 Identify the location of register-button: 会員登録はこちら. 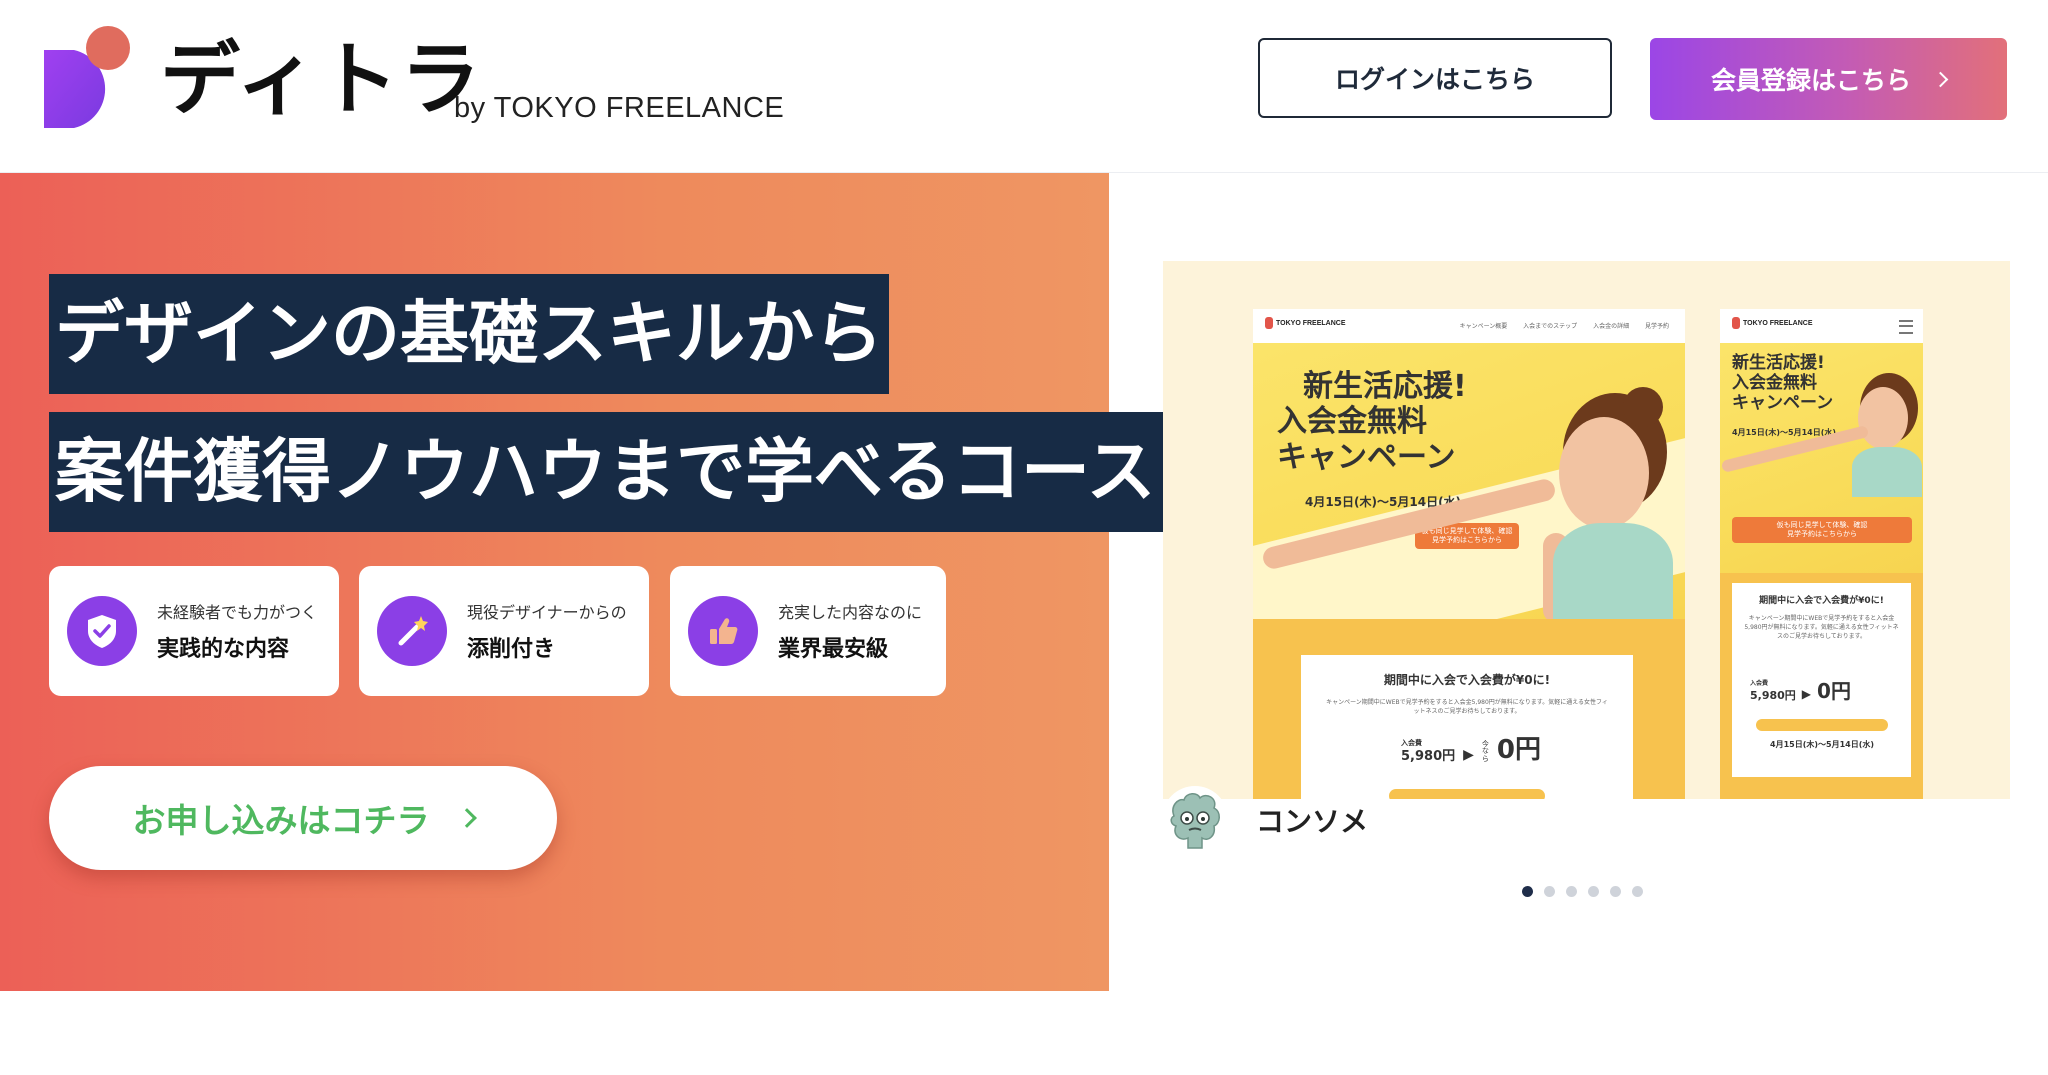
(1828, 79).